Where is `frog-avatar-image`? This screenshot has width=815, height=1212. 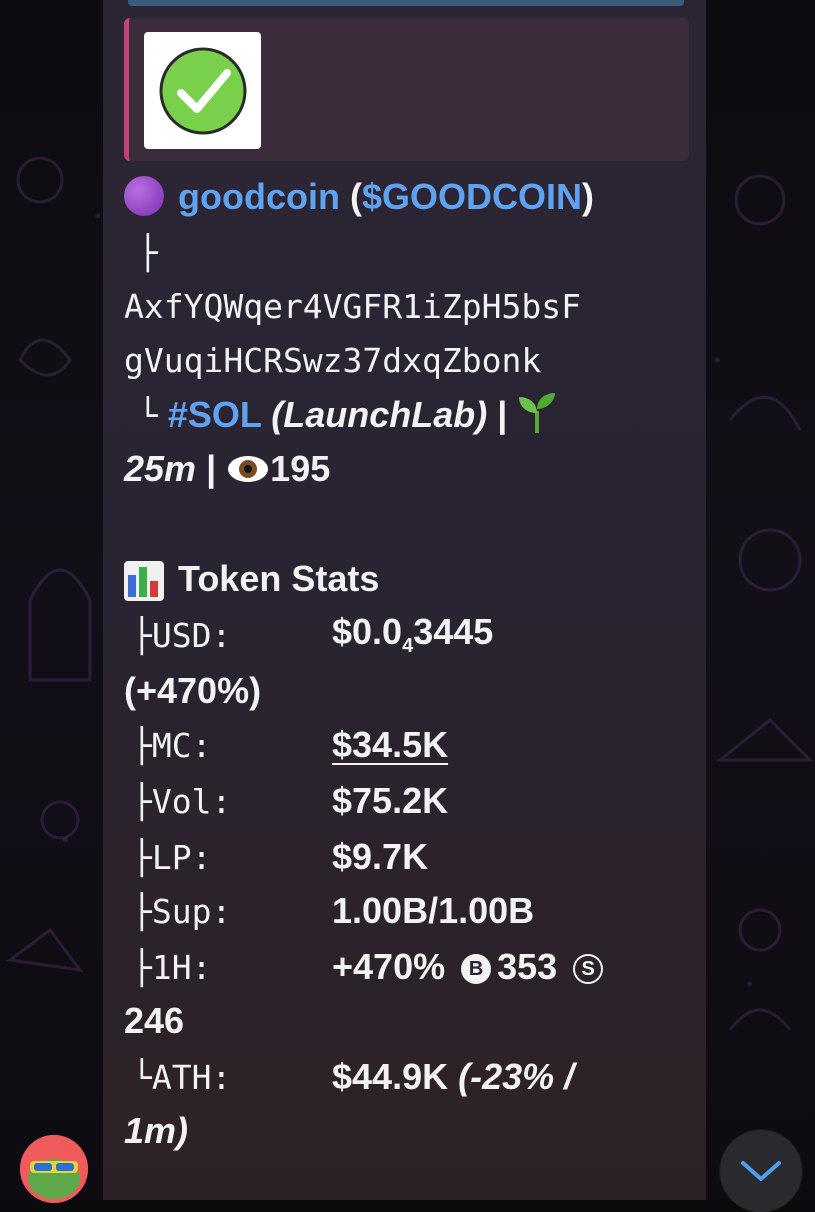 frog-avatar-image is located at coordinates (54, 1169).